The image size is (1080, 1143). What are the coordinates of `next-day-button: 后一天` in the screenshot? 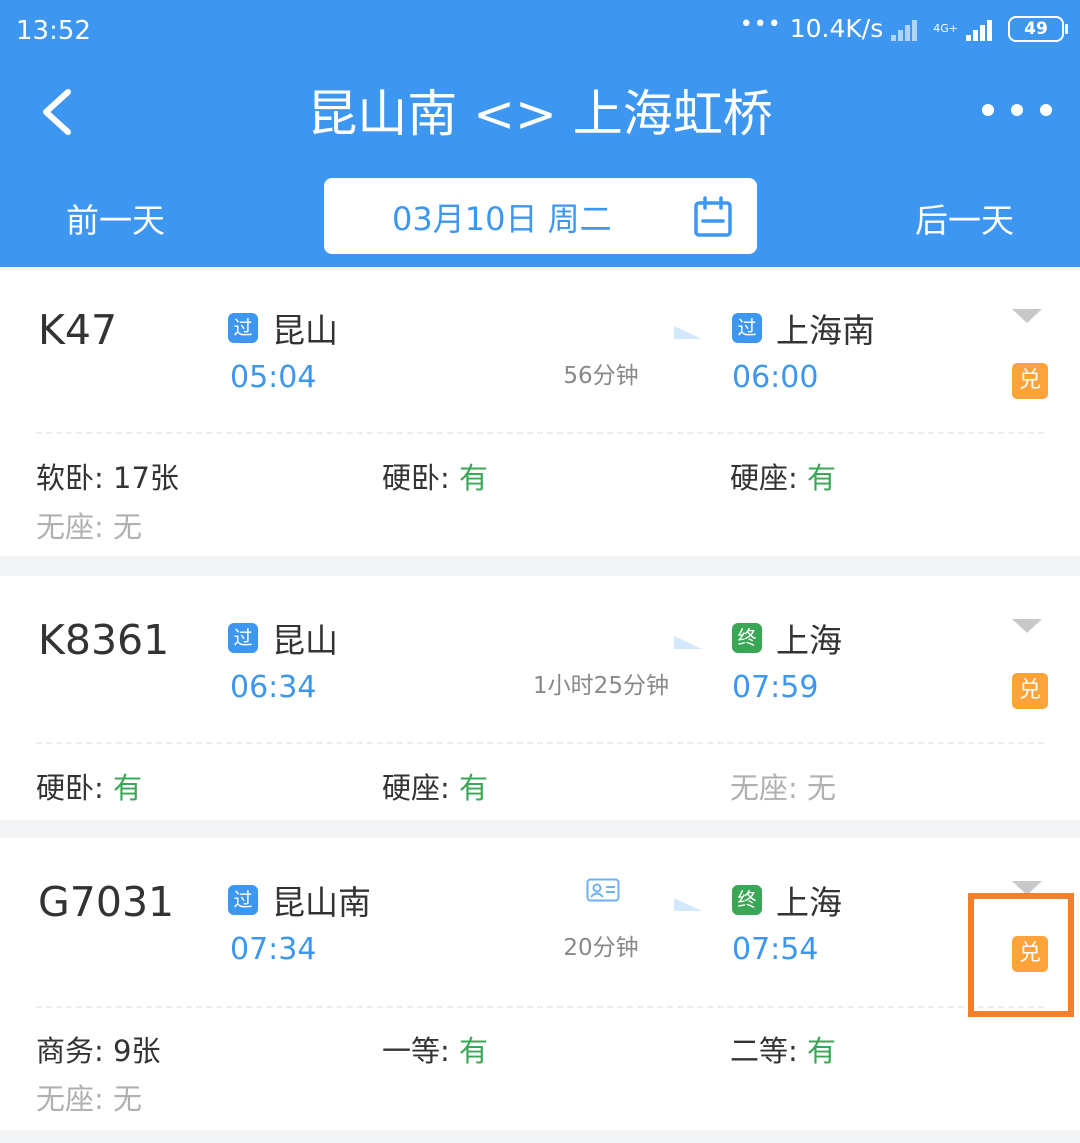 It's located at (964, 218).